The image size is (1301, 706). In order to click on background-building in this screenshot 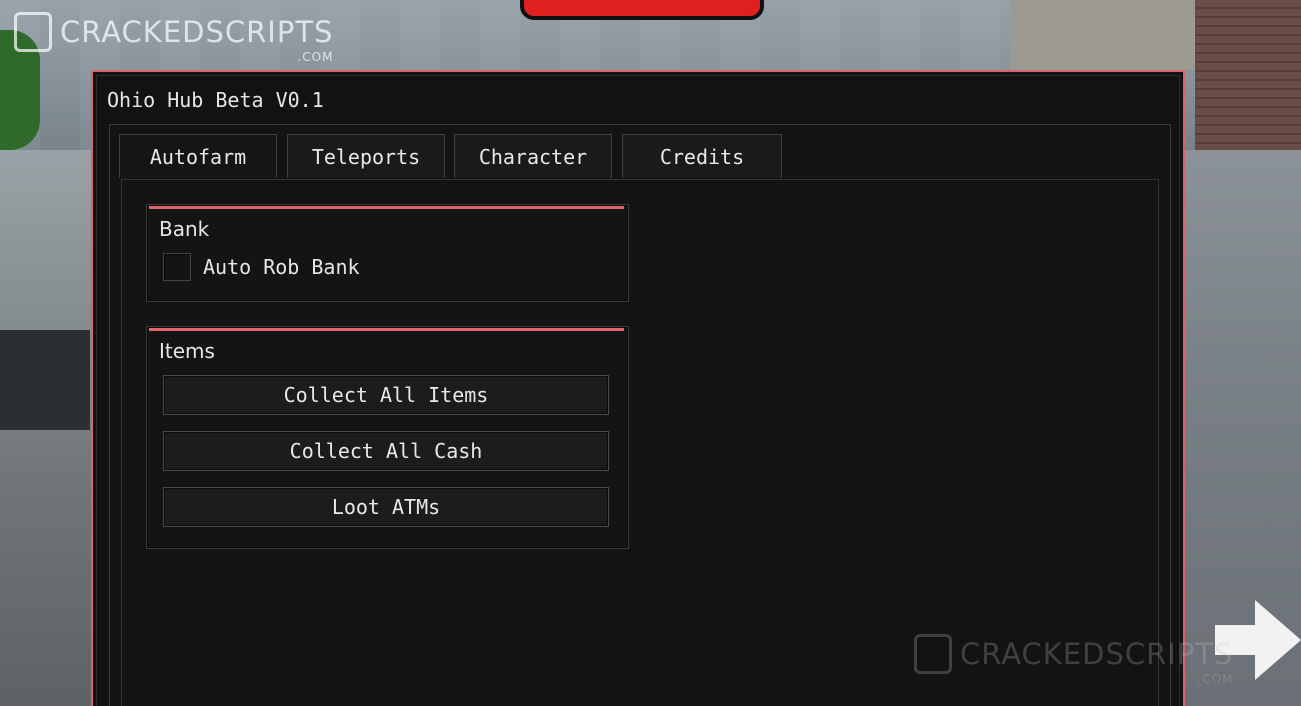, I will do `click(1105, 35)`.